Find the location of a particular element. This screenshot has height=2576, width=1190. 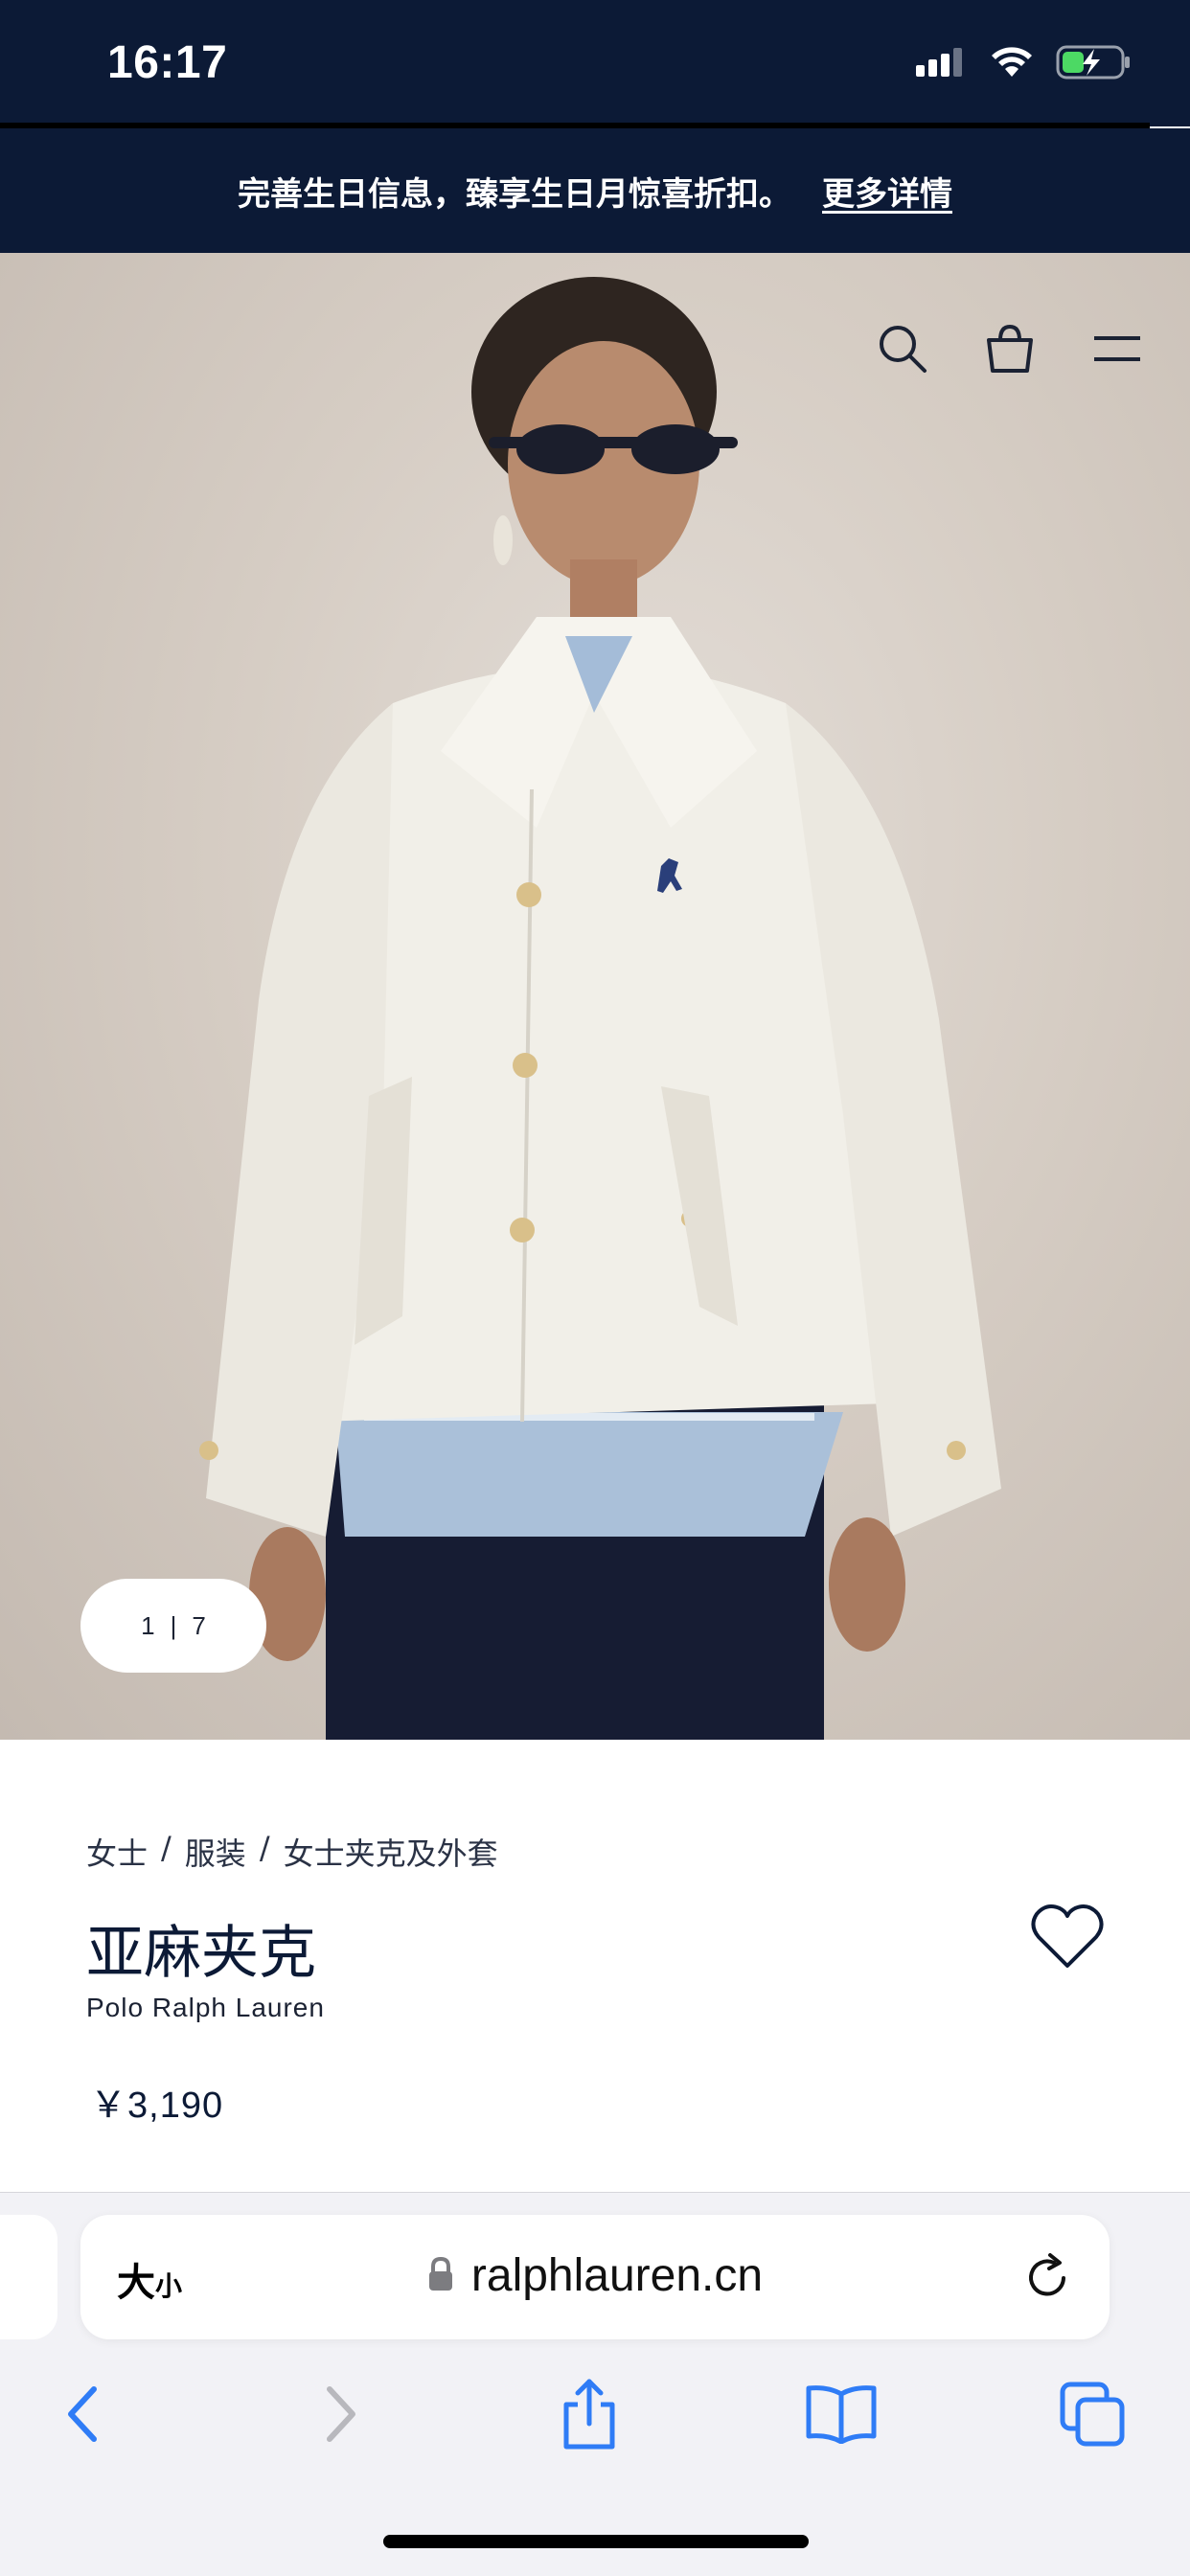

forward-icon is located at coordinates (341, 2414).